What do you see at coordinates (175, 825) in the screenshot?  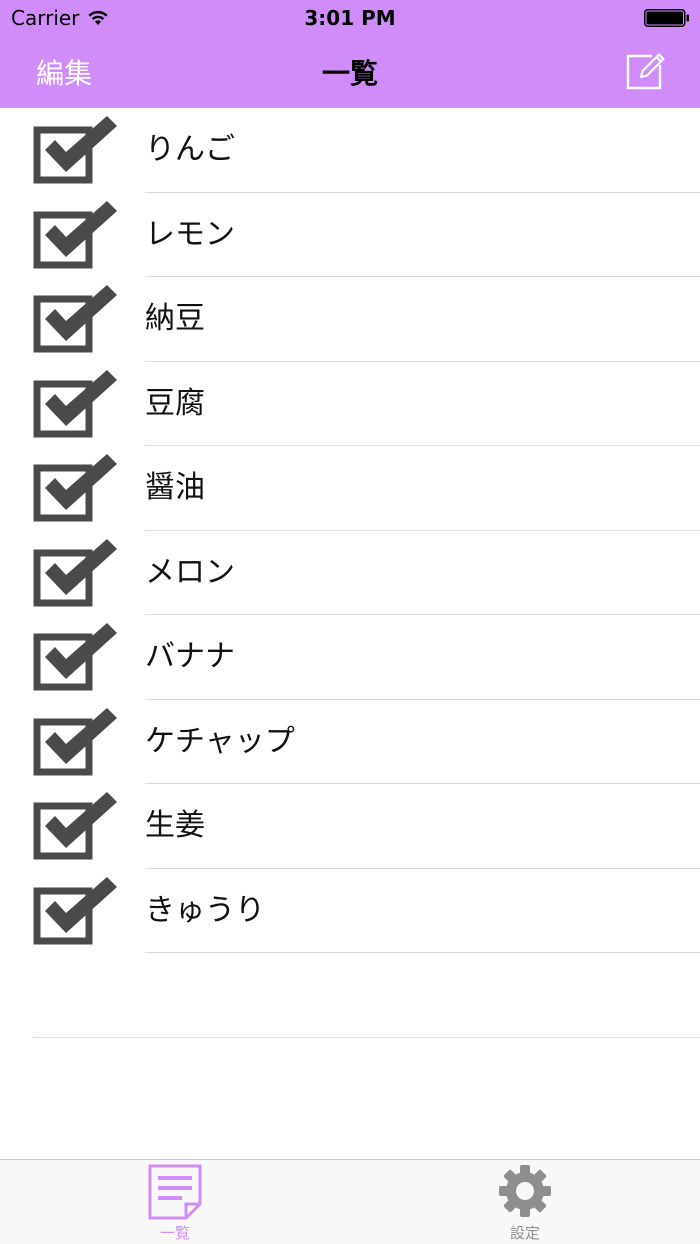 I see `list-item-label: 生姜` at bounding box center [175, 825].